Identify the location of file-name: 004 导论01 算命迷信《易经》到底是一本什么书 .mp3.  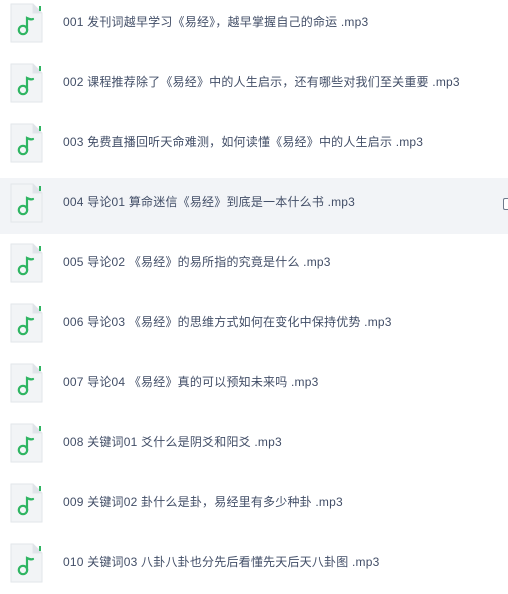
(209, 202).